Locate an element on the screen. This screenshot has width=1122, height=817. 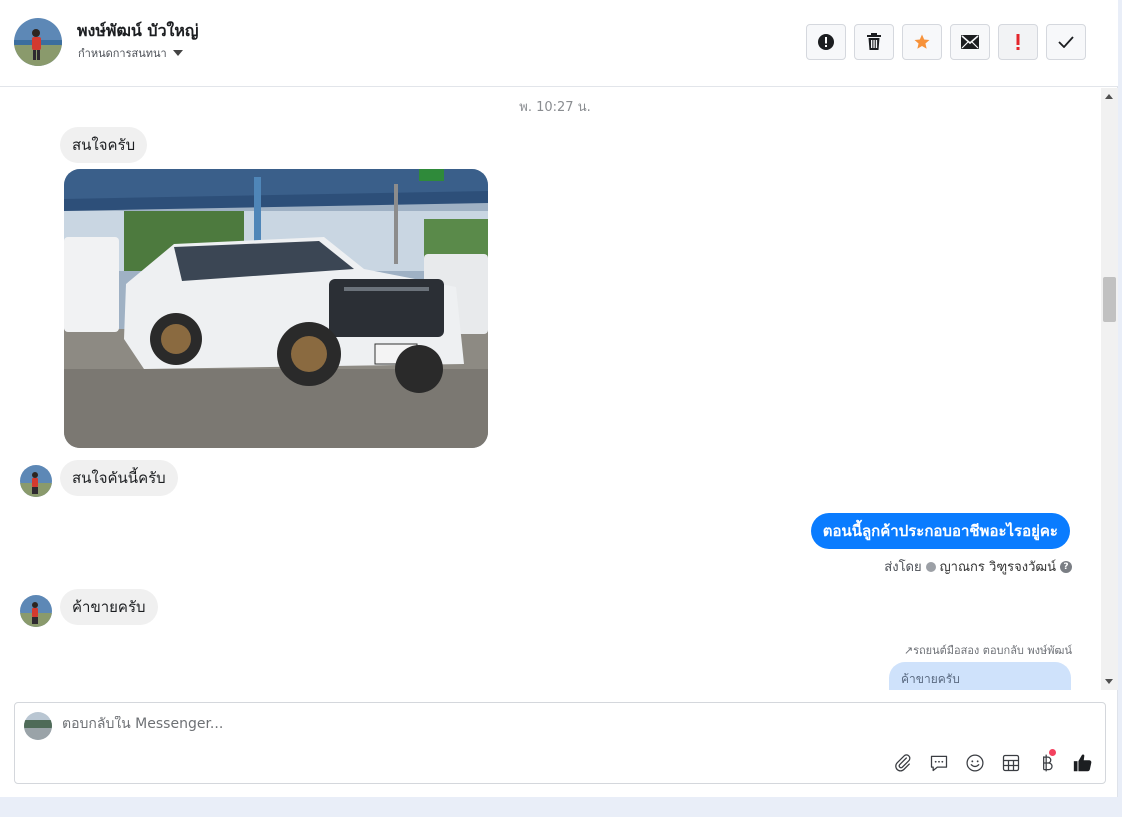
saved-replies-icon is located at coordinates (939, 763).